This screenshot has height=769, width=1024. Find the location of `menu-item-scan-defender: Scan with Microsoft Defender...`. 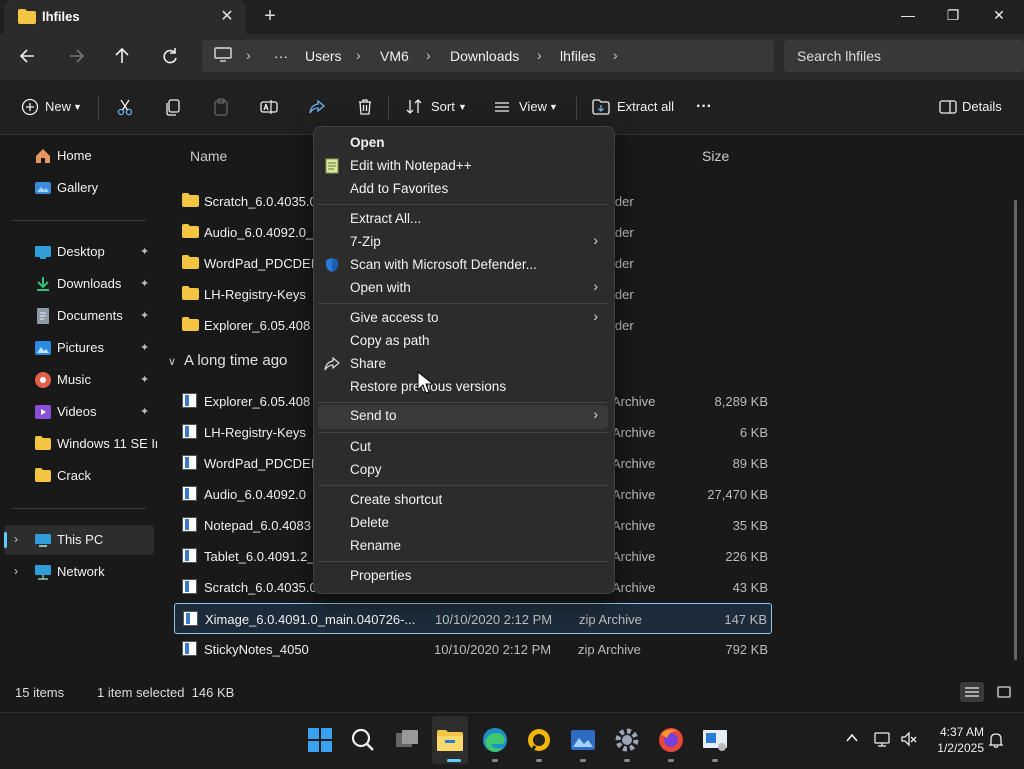

menu-item-scan-defender: Scan with Microsoft Defender... is located at coordinates (463, 265).